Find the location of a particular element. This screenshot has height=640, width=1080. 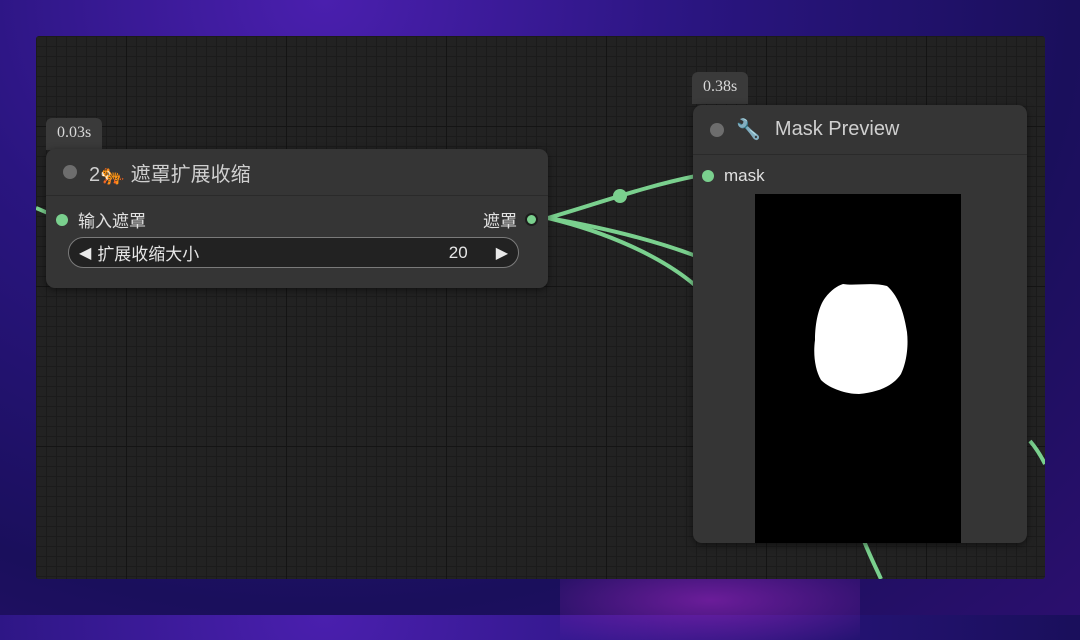

mask-input-label: mask is located at coordinates (744, 175).